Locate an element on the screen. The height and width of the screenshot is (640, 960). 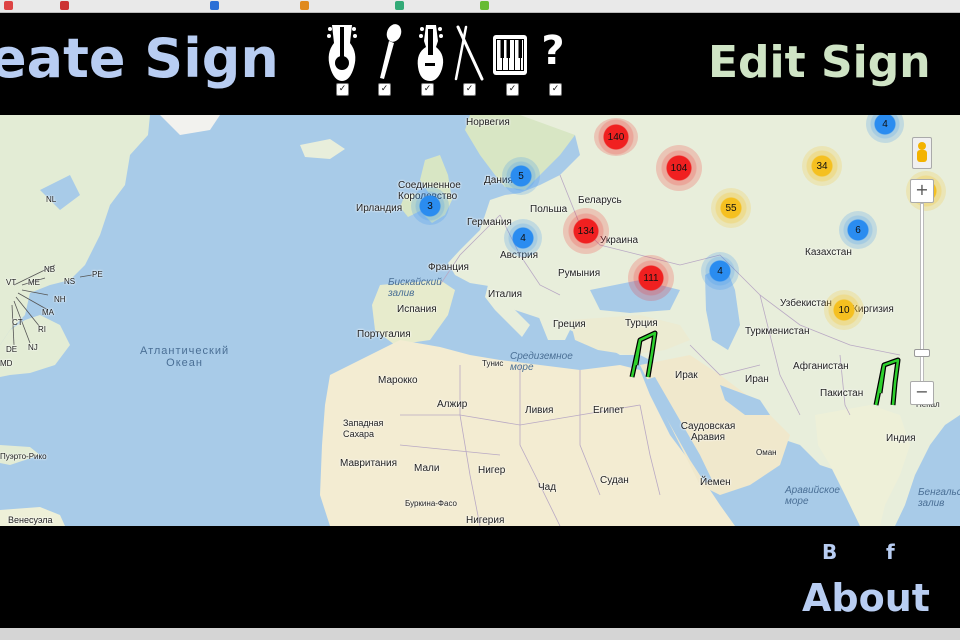
country-label: Греция is located at coordinates (569, 324).